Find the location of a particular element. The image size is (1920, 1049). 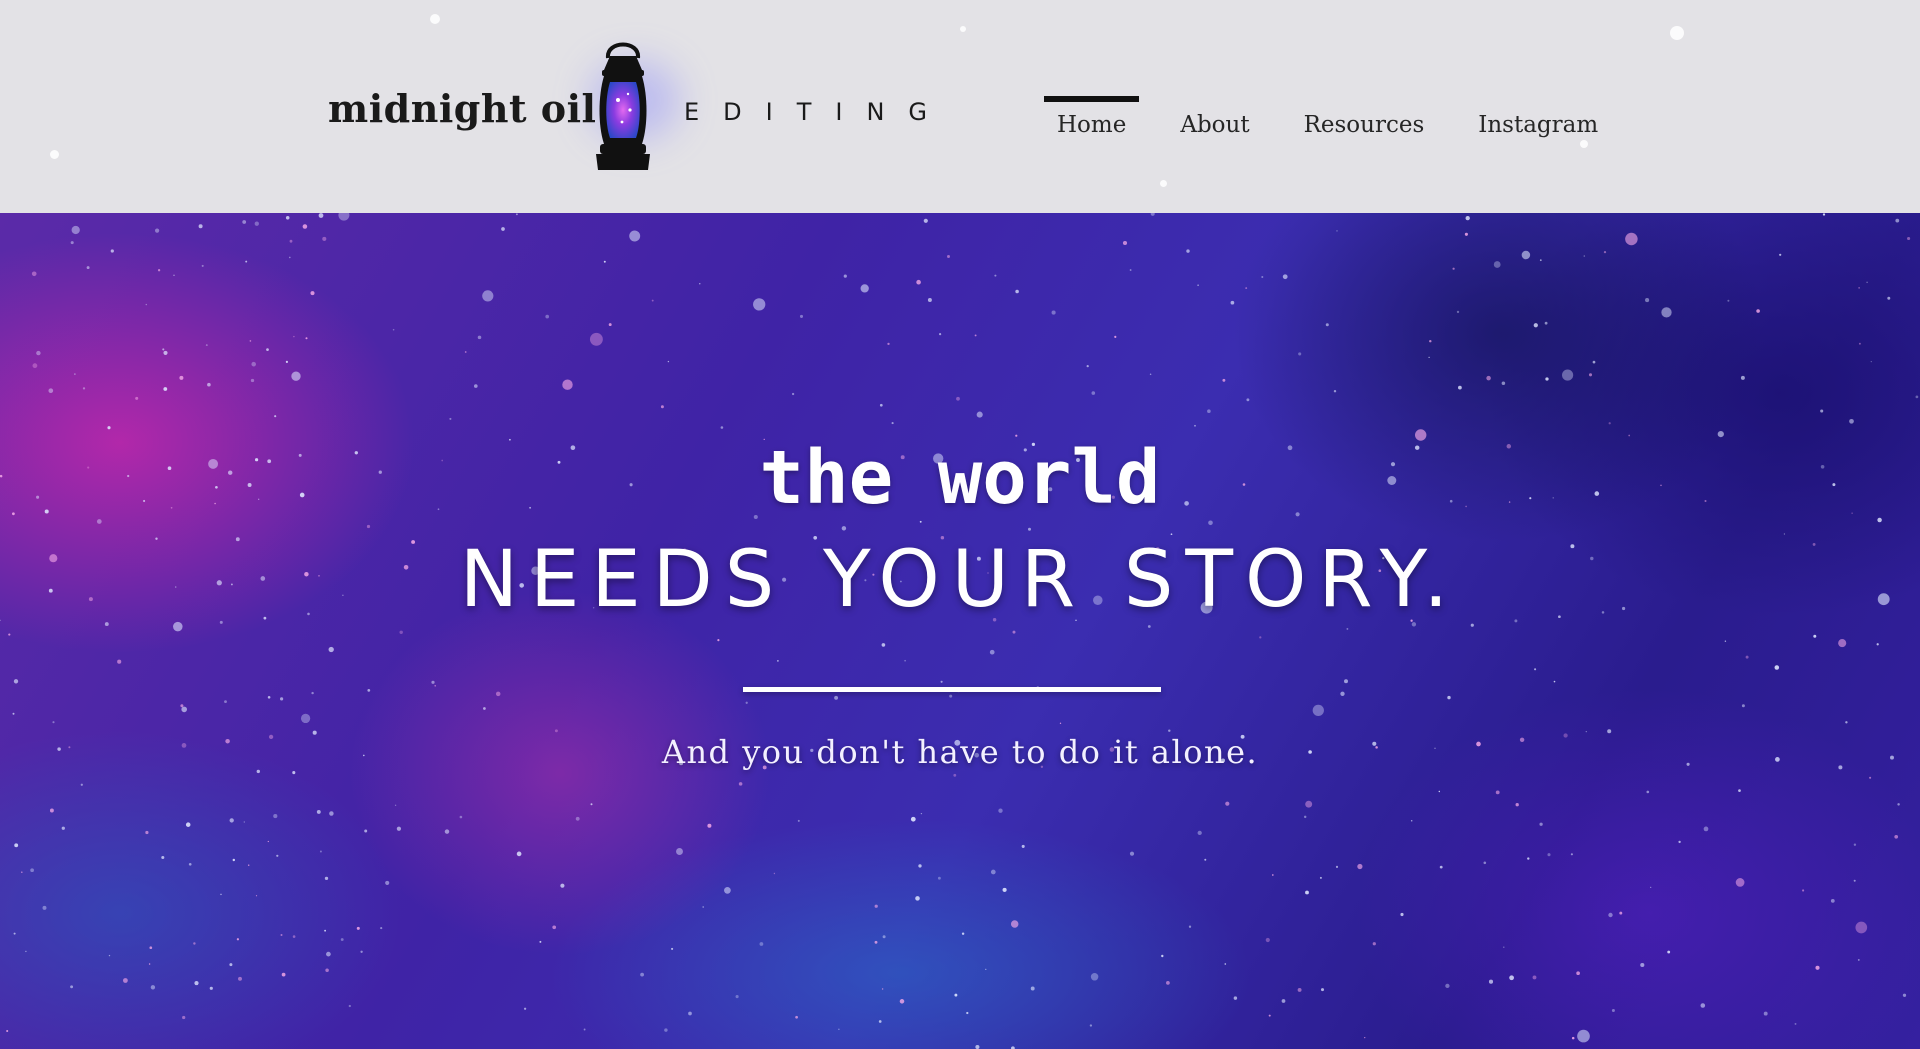

brand-tagline: EDITING is located at coordinates (817, 112).